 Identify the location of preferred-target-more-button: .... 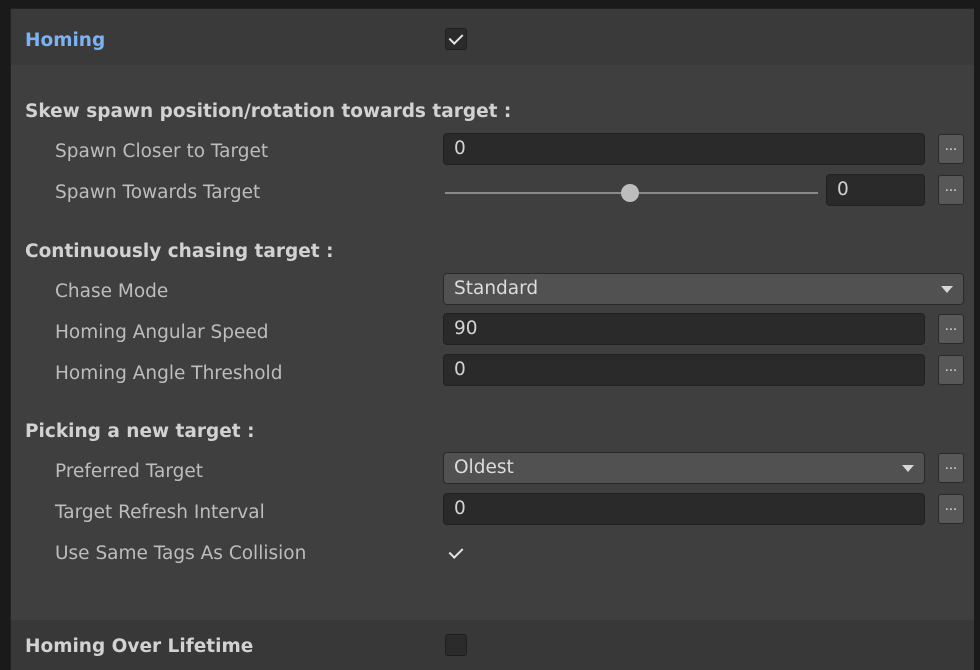
(951, 468).